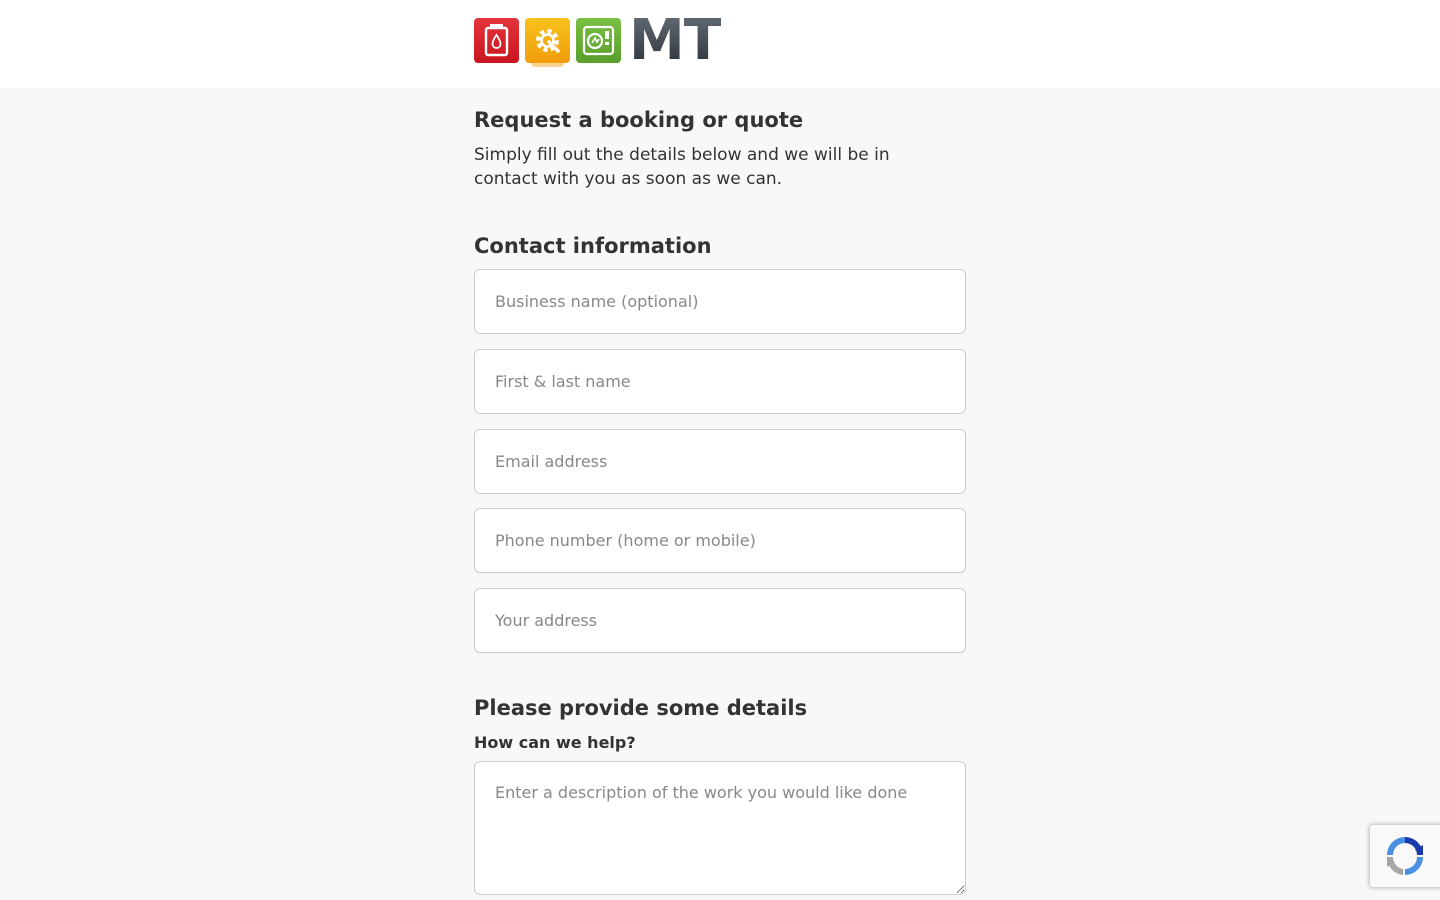 The height and width of the screenshot is (900, 1440). I want to click on site-logo: MT, so click(598, 40).